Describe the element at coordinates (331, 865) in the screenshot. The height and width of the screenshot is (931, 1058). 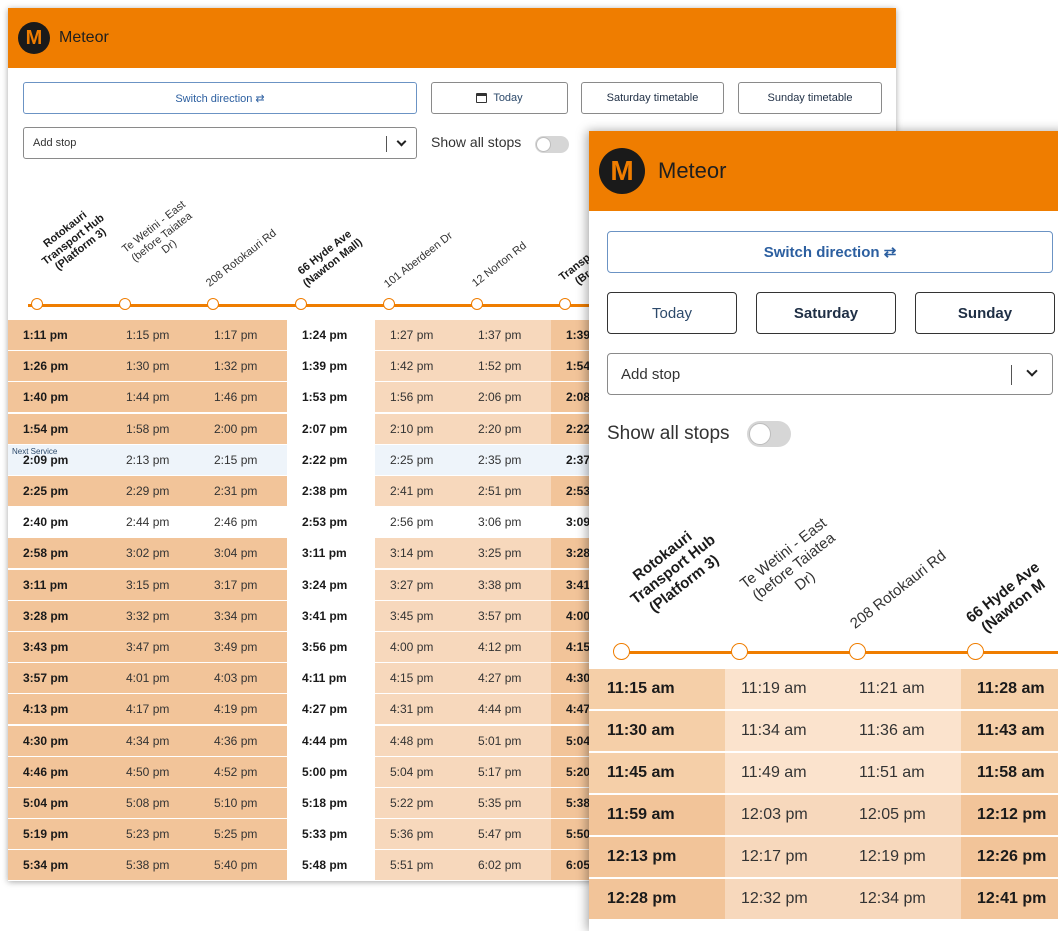
I see `time-cell: 5:48 pm` at that location.